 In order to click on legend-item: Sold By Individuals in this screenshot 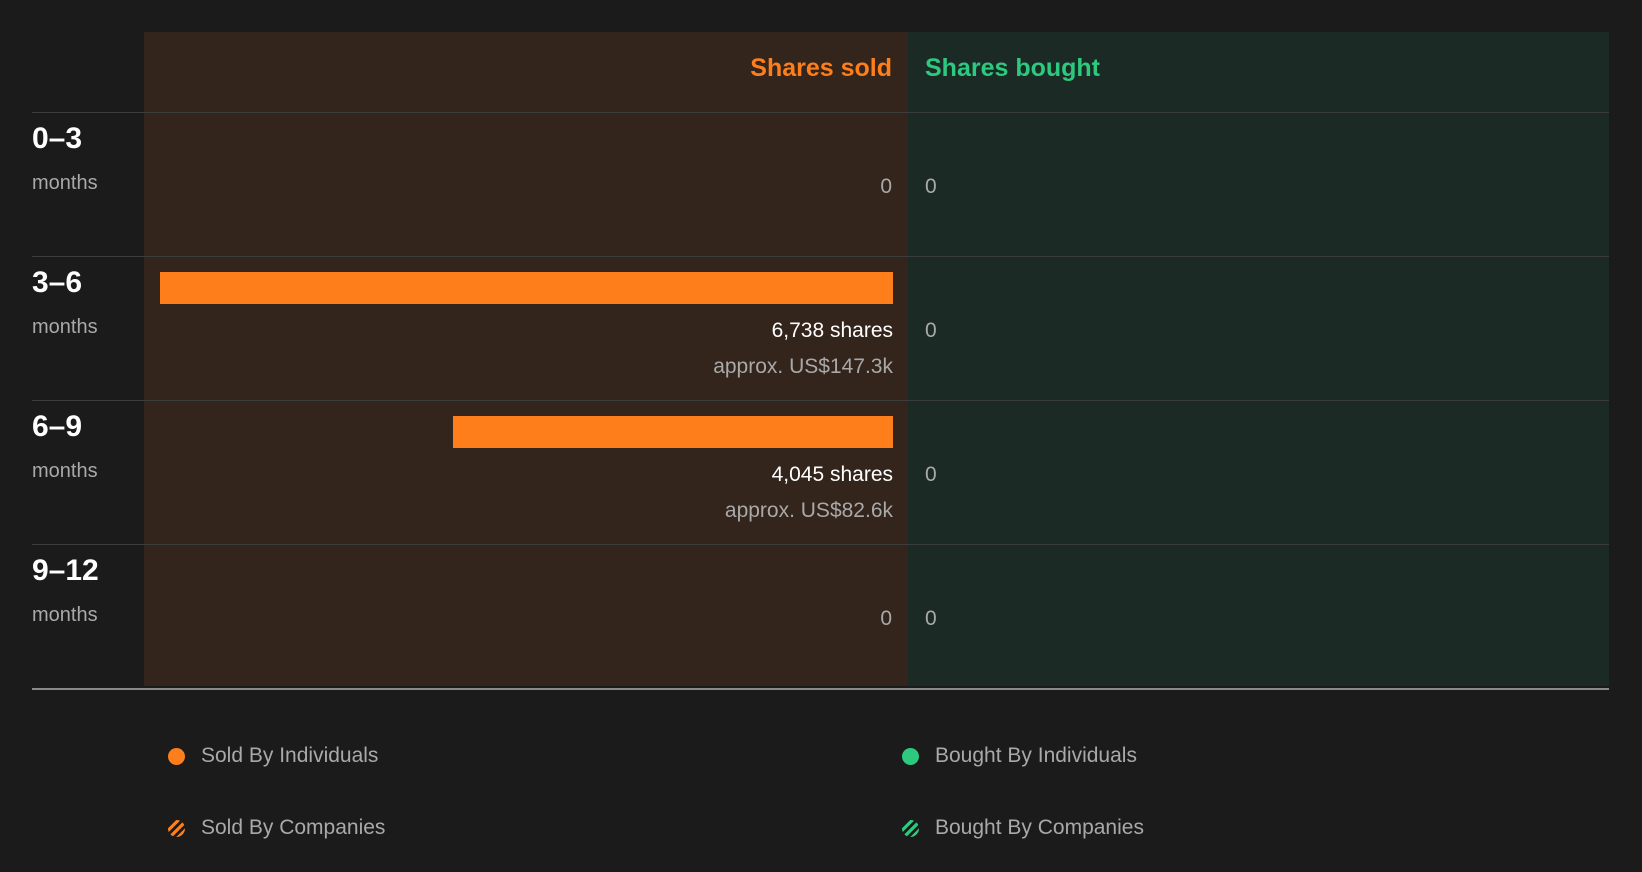, I will do `click(273, 756)`.